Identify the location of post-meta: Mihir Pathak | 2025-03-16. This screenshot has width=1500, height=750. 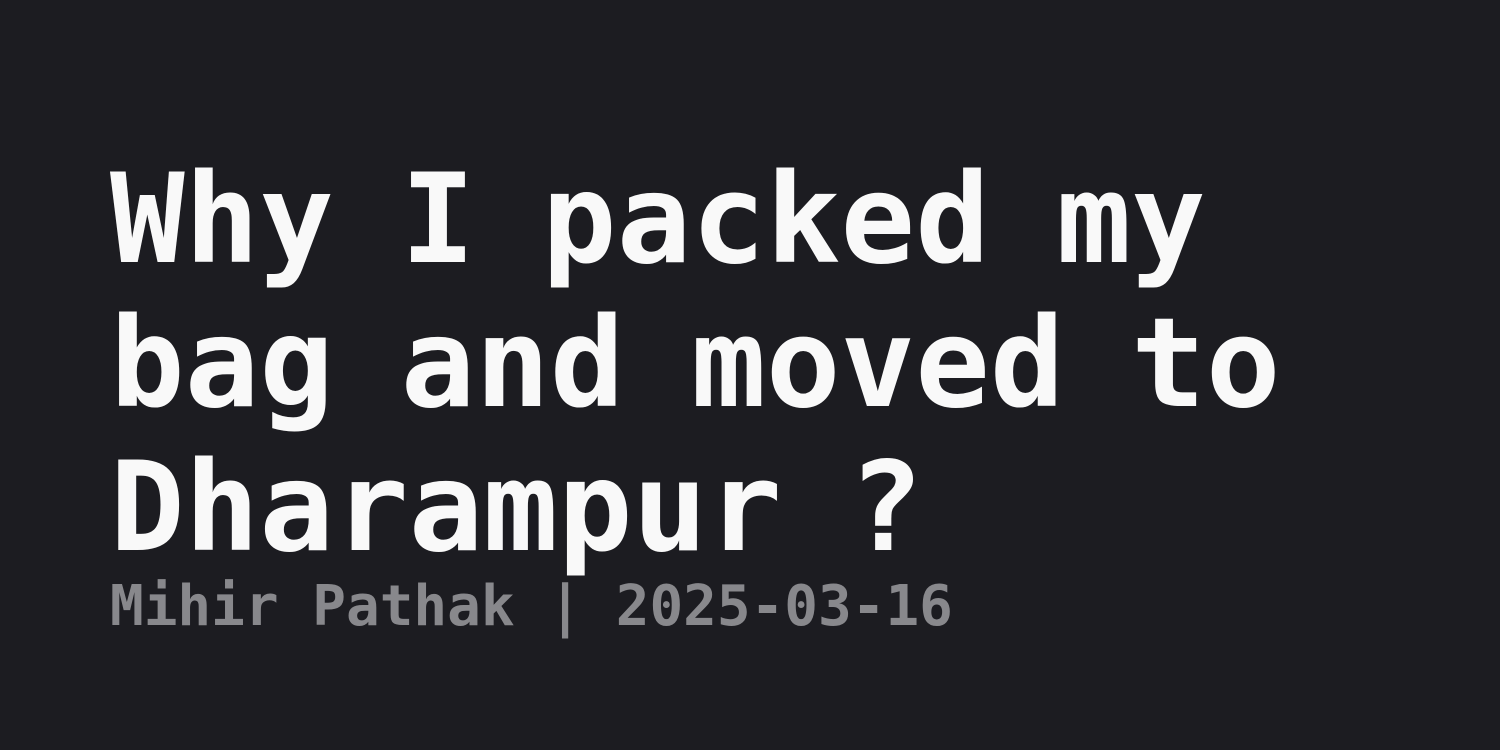
(770, 607).